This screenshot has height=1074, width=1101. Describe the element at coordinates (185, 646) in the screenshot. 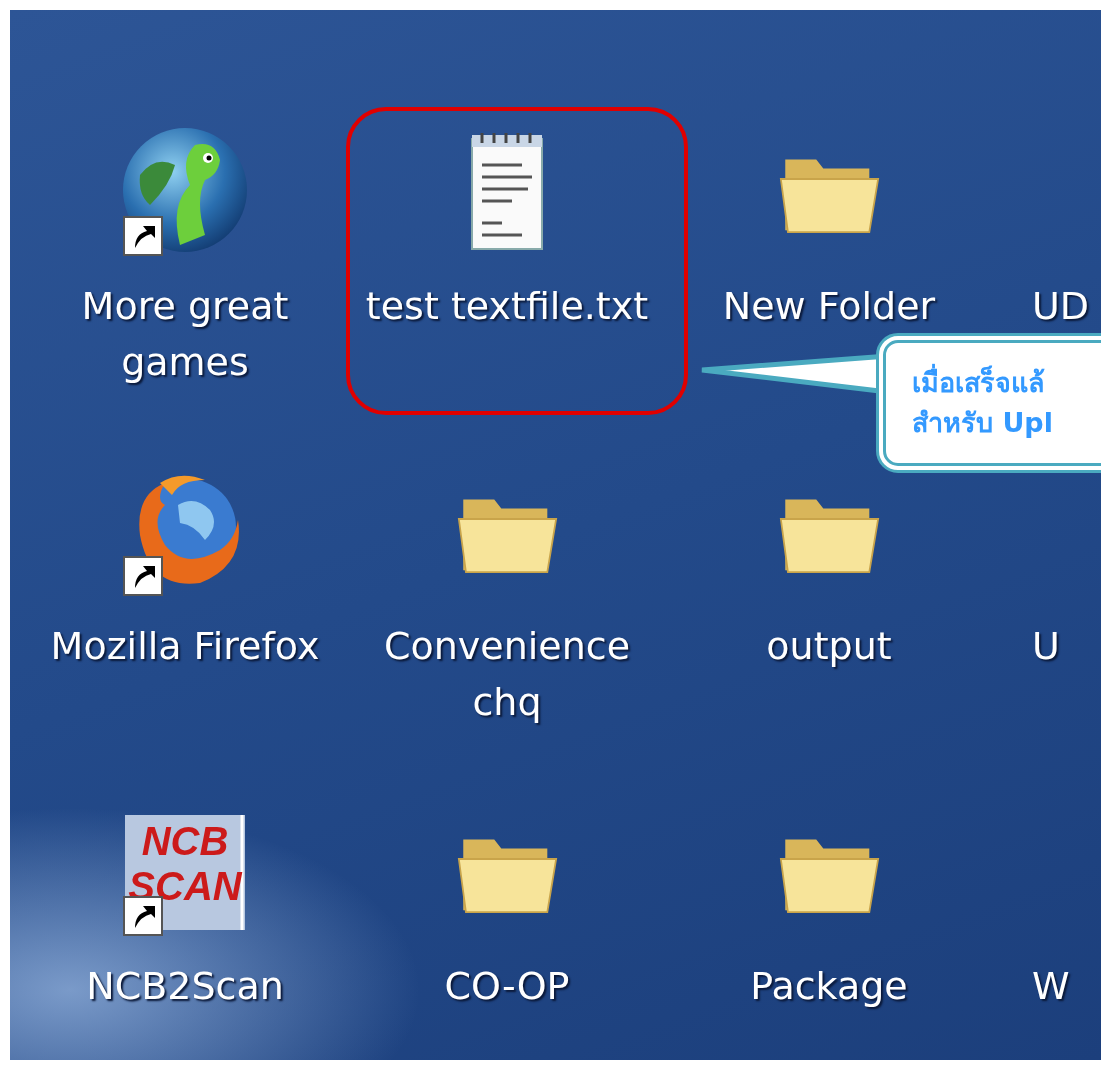

I see `icon-label: Mozilla Firefox` at that location.